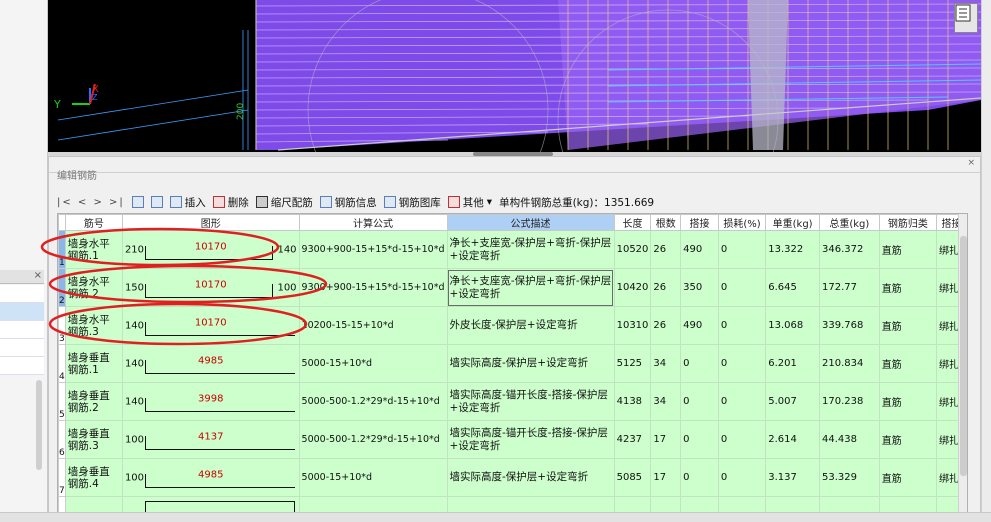 This screenshot has height=522, width=991. I want to click on column-header: 筋号, so click(93, 222).